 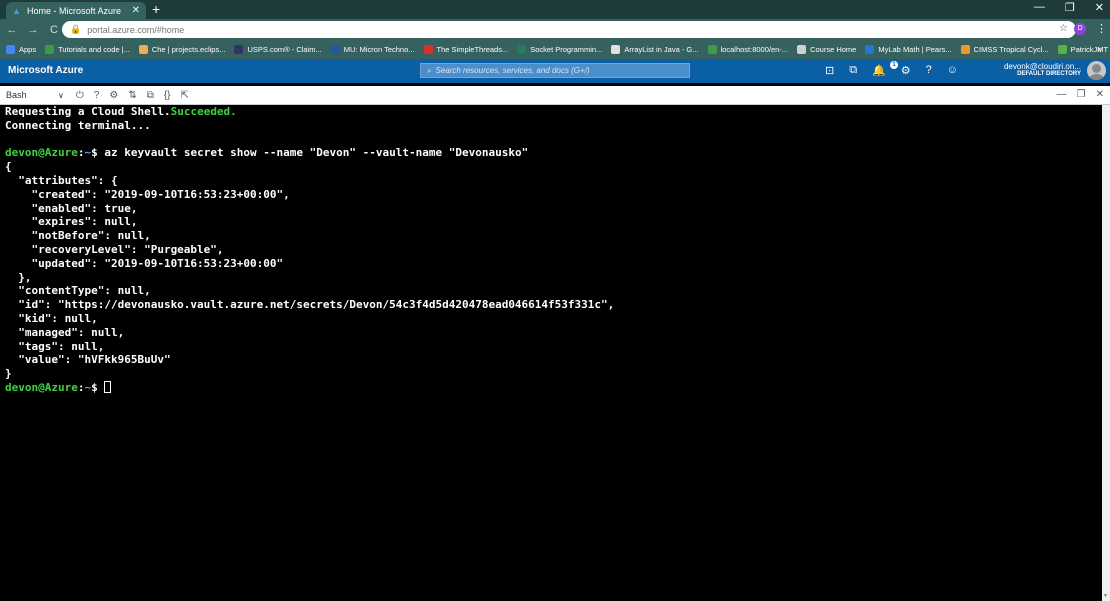 I want to click on directory-filter-icon: ⧉, so click(x=853, y=70).